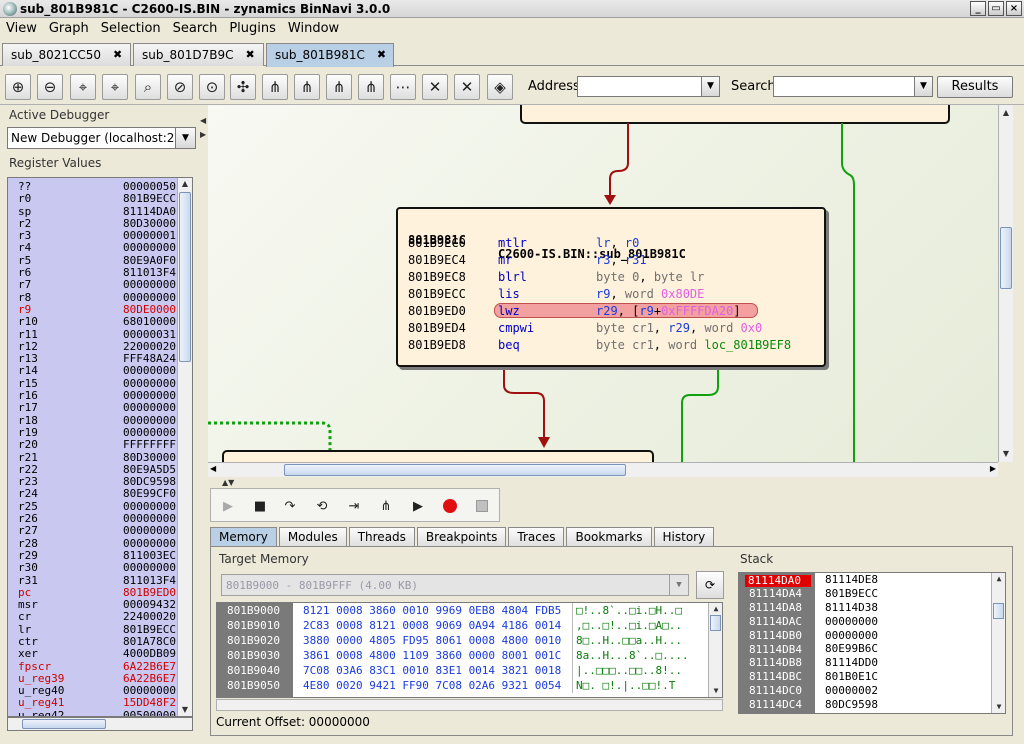 This screenshot has width=1024, height=744. I want to click on memory-hex: 2C83 0008 8121 0008 9069 0A94 4186 0014, so click(434, 625).